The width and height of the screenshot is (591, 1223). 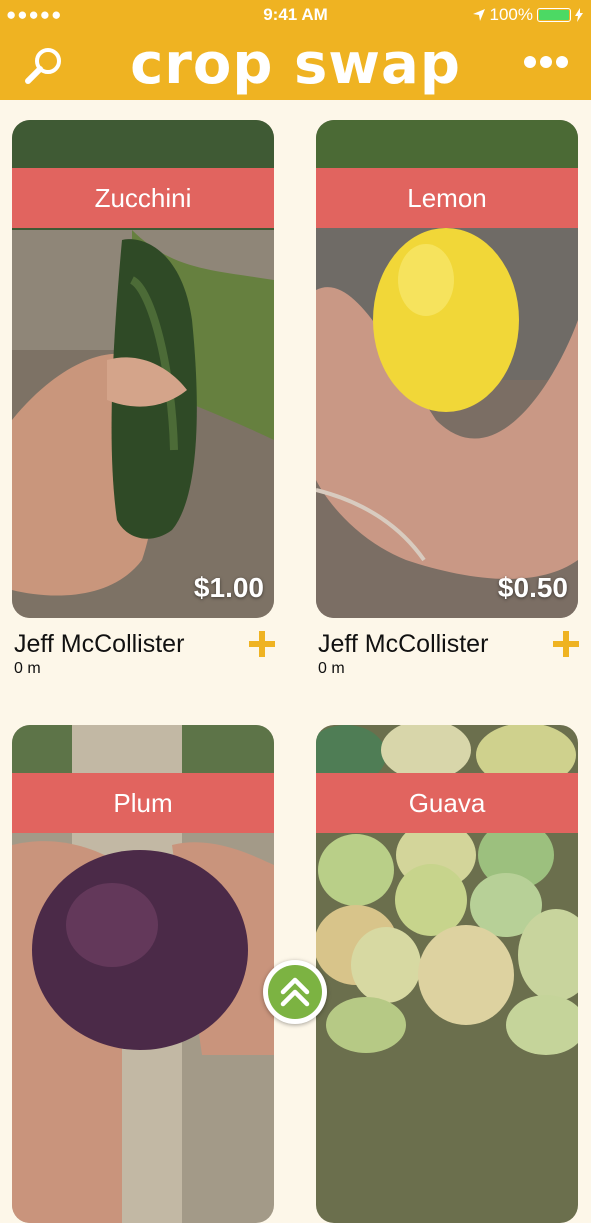 I want to click on status-bar: ●●●●● 9:41 AM 100%, so click(x=295, y=15).